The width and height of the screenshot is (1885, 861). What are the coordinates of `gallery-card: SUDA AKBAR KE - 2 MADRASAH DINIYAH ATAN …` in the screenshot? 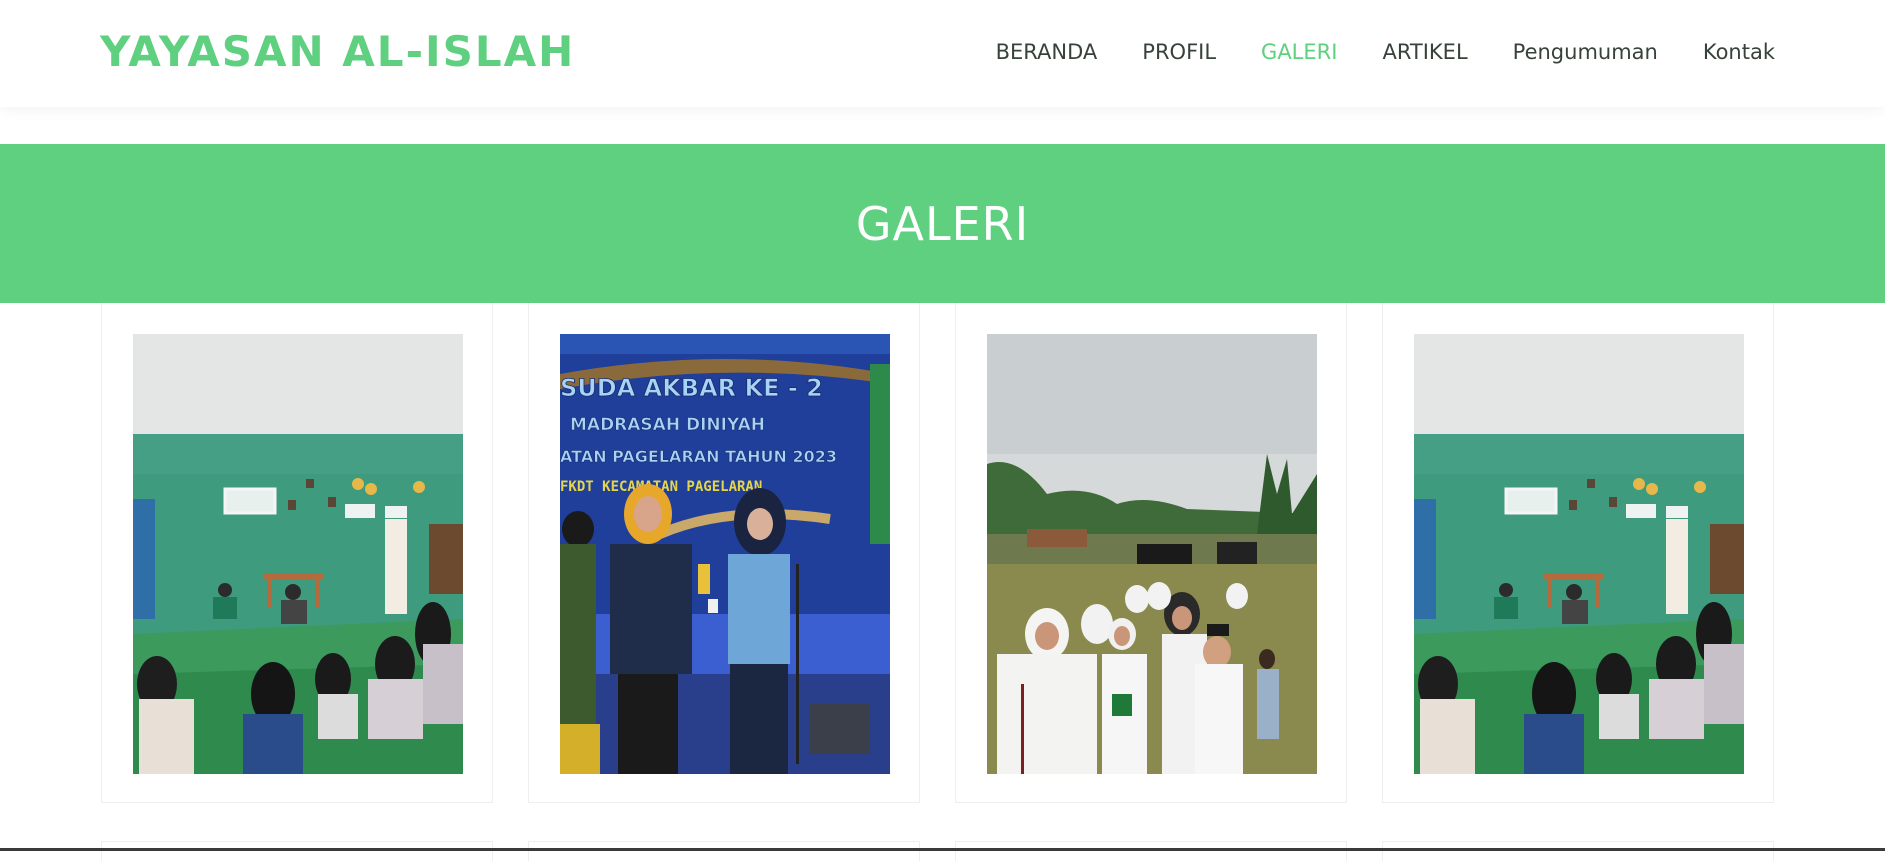 It's located at (724, 553).